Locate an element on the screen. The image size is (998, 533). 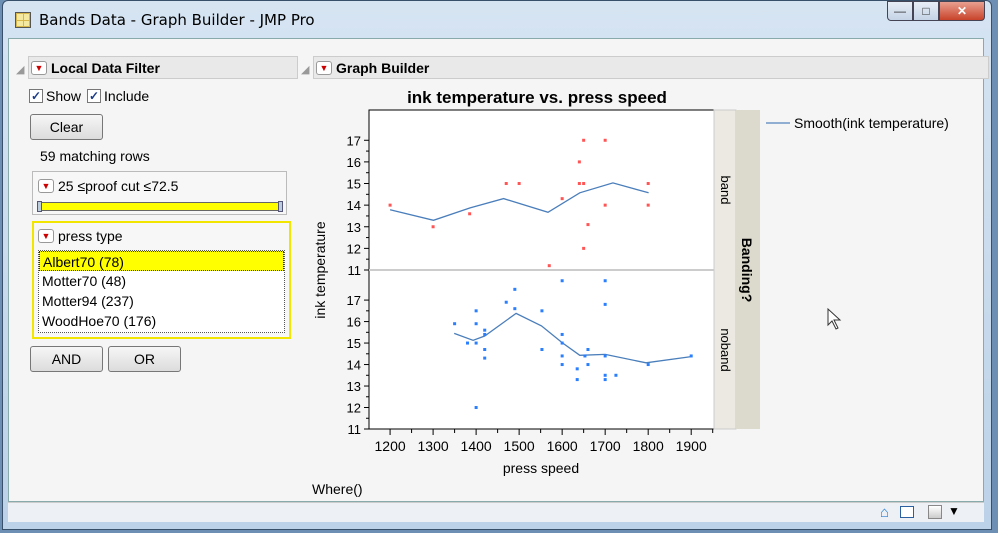
x-tick-label: 1600 is located at coordinates (562, 446).